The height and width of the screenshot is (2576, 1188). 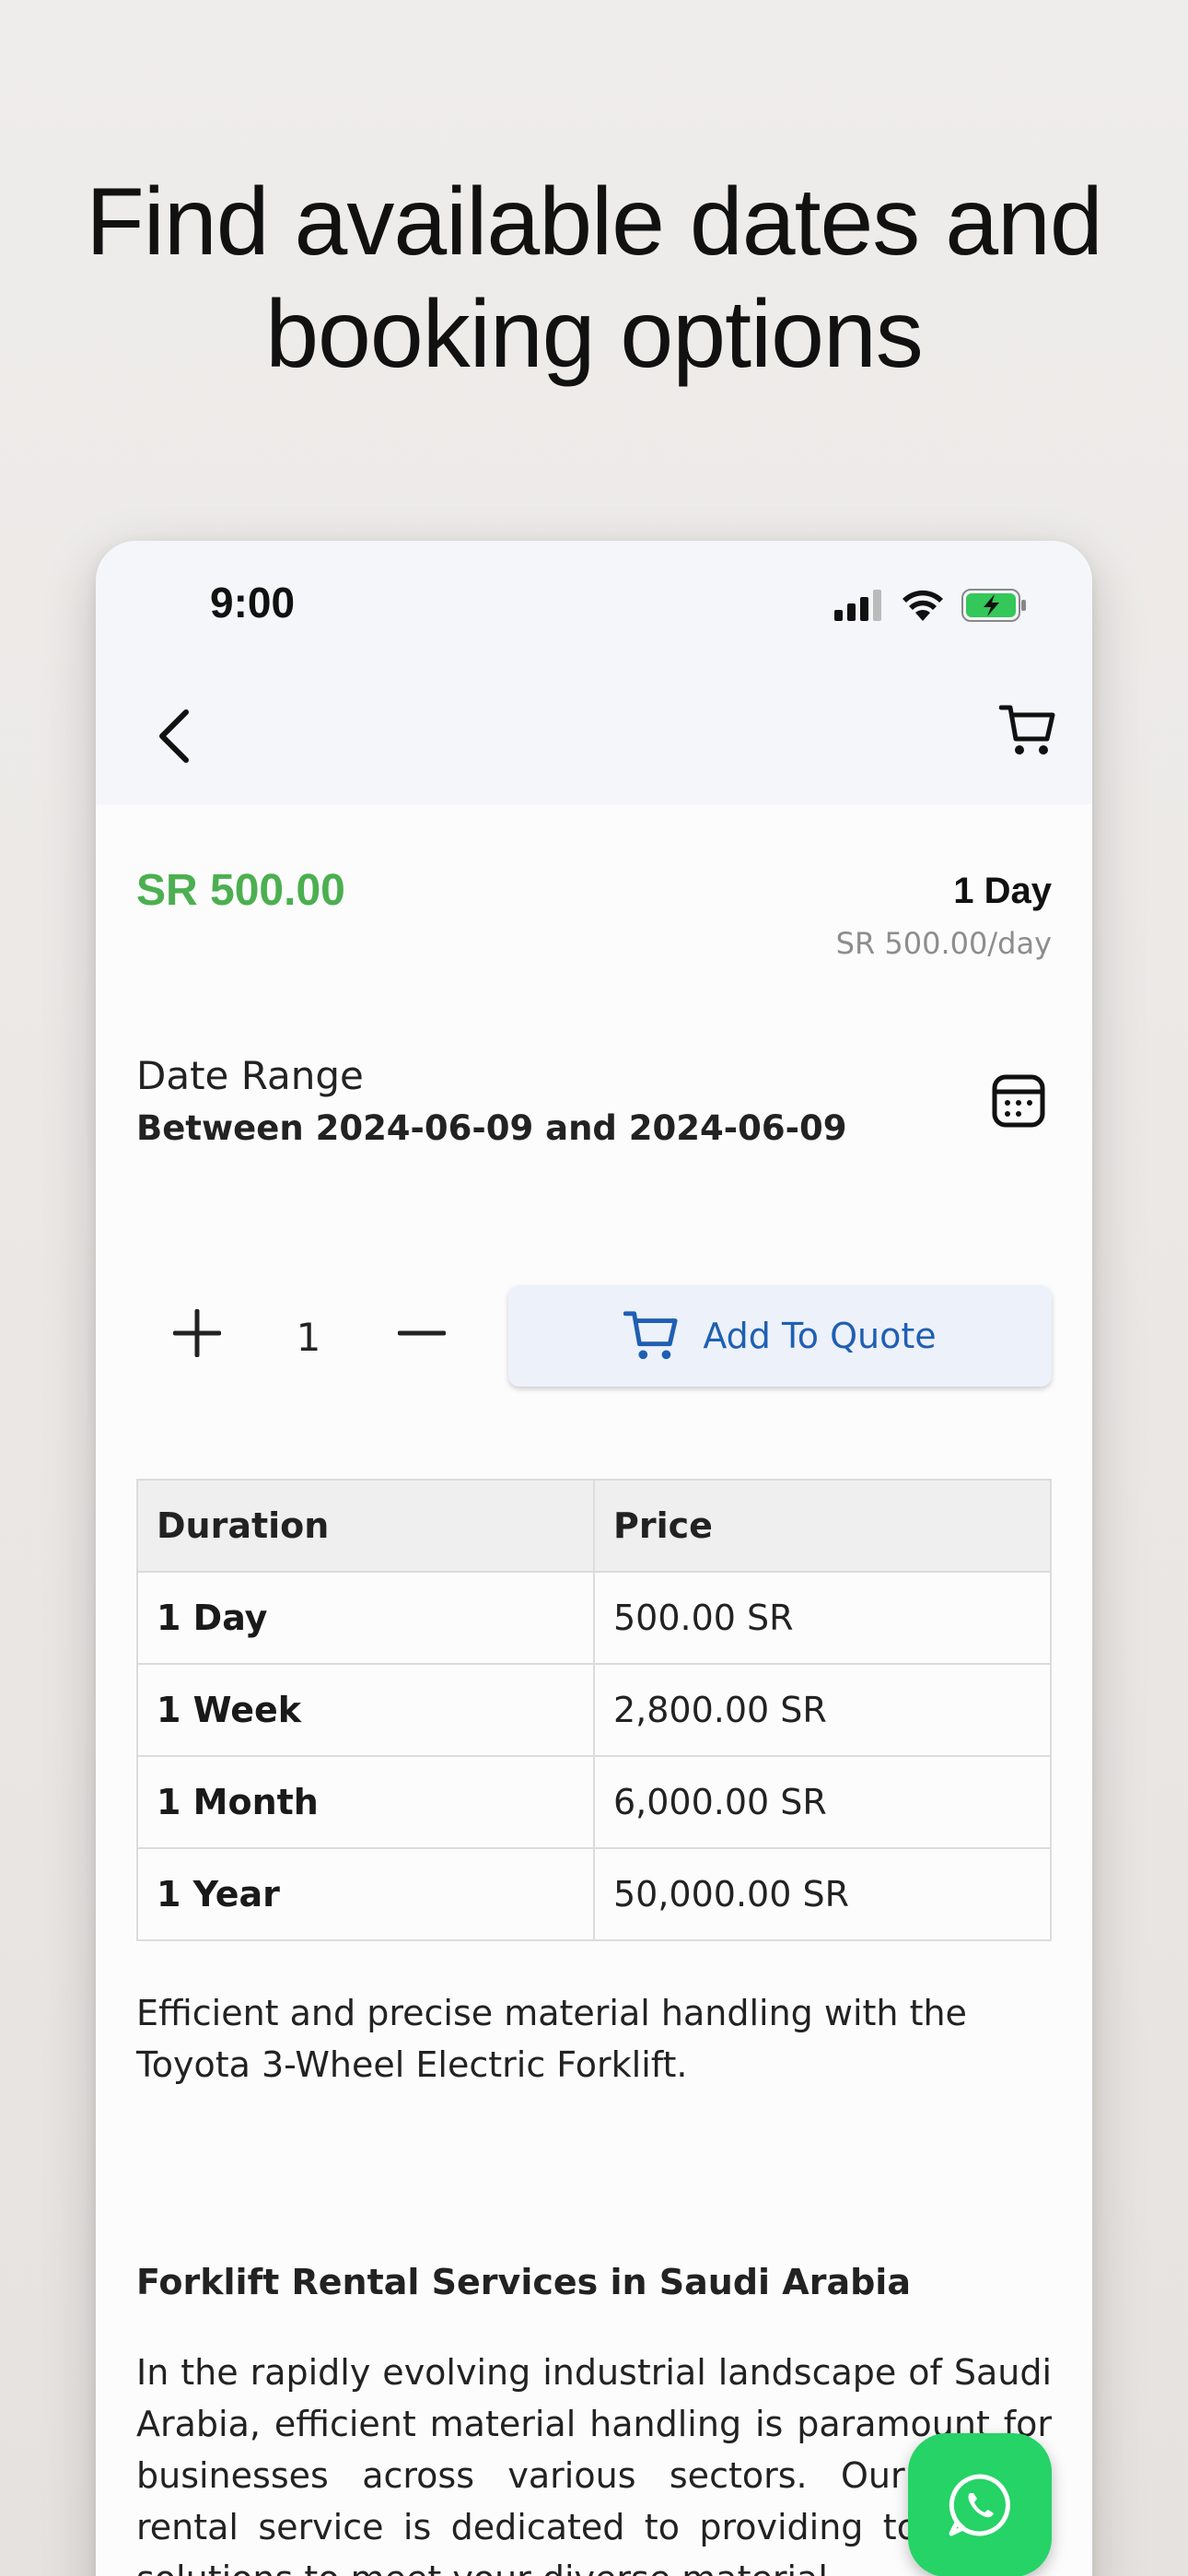 I want to click on chevron-left-icon, so click(x=174, y=736).